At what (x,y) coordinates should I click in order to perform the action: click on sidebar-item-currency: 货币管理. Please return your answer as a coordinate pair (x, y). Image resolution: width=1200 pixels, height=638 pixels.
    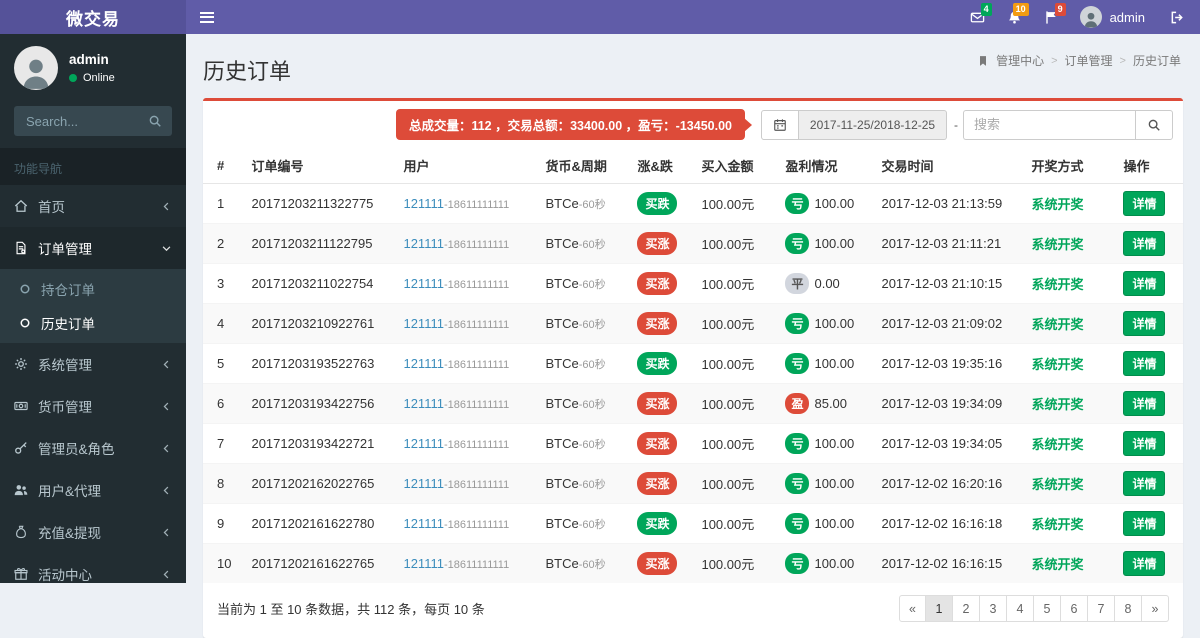
    Looking at the image, I should click on (93, 406).